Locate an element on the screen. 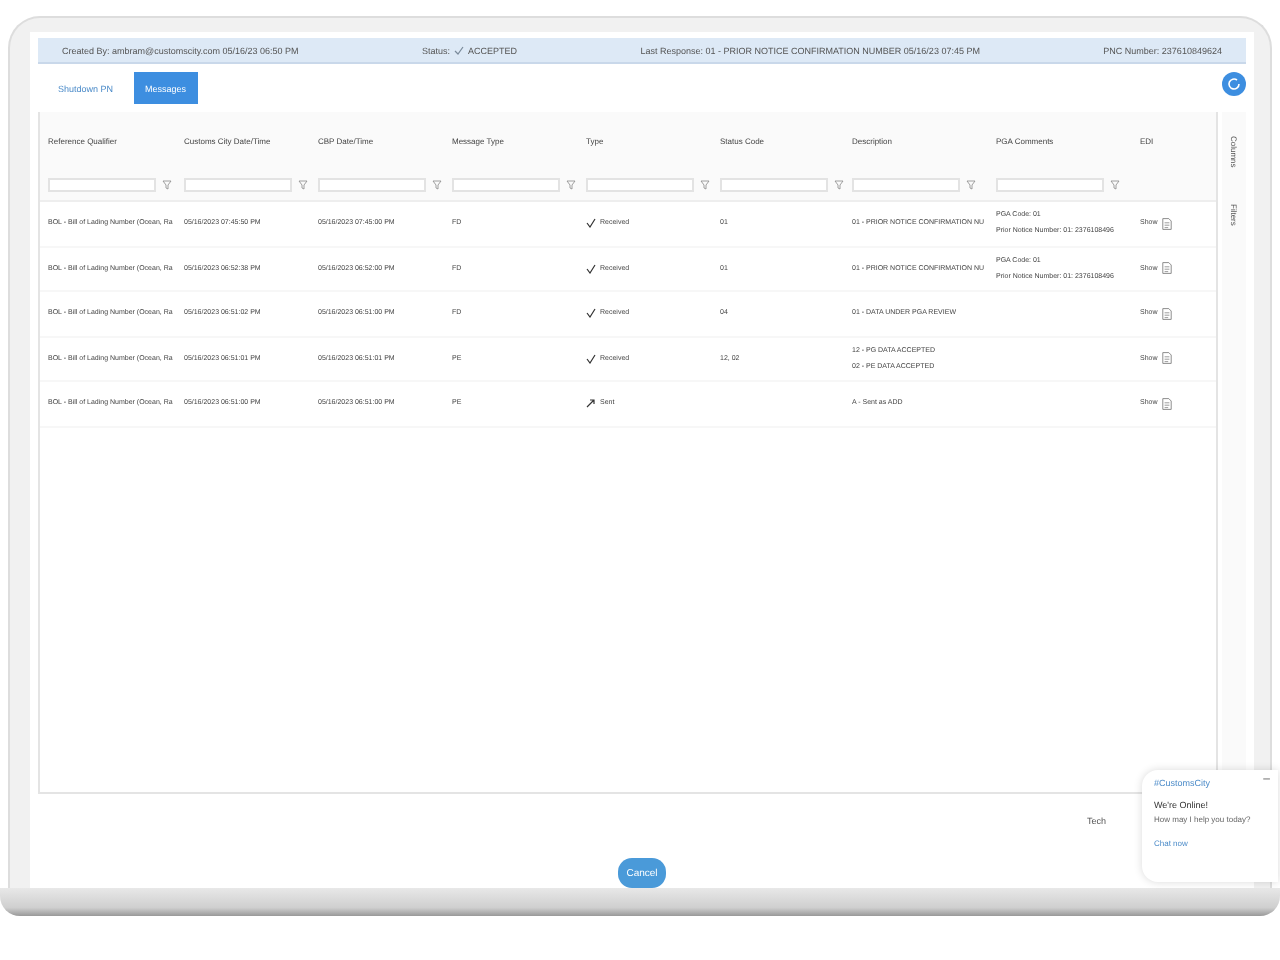 The image size is (1280, 960). arrow-icon is located at coordinates (591, 403).